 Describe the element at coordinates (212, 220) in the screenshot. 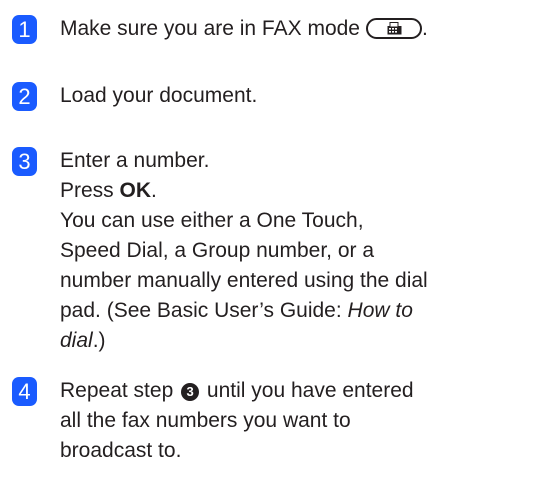

I see `step-3-line-3: You can use either a One Touch,` at that location.